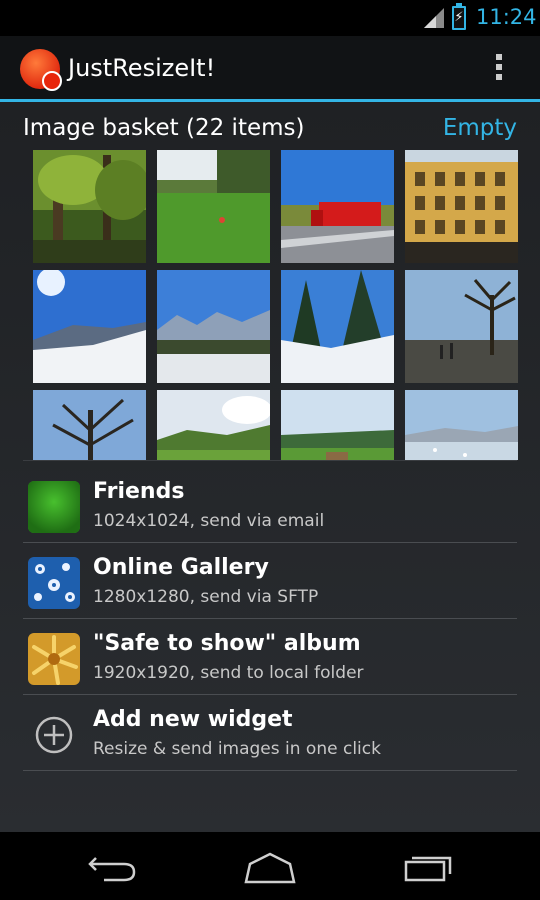 This screenshot has width=540, height=900. What do you see at coordinates (54, 735) in the screenshot?
I see `add-circle-icon` at bounding box center [54, 735].